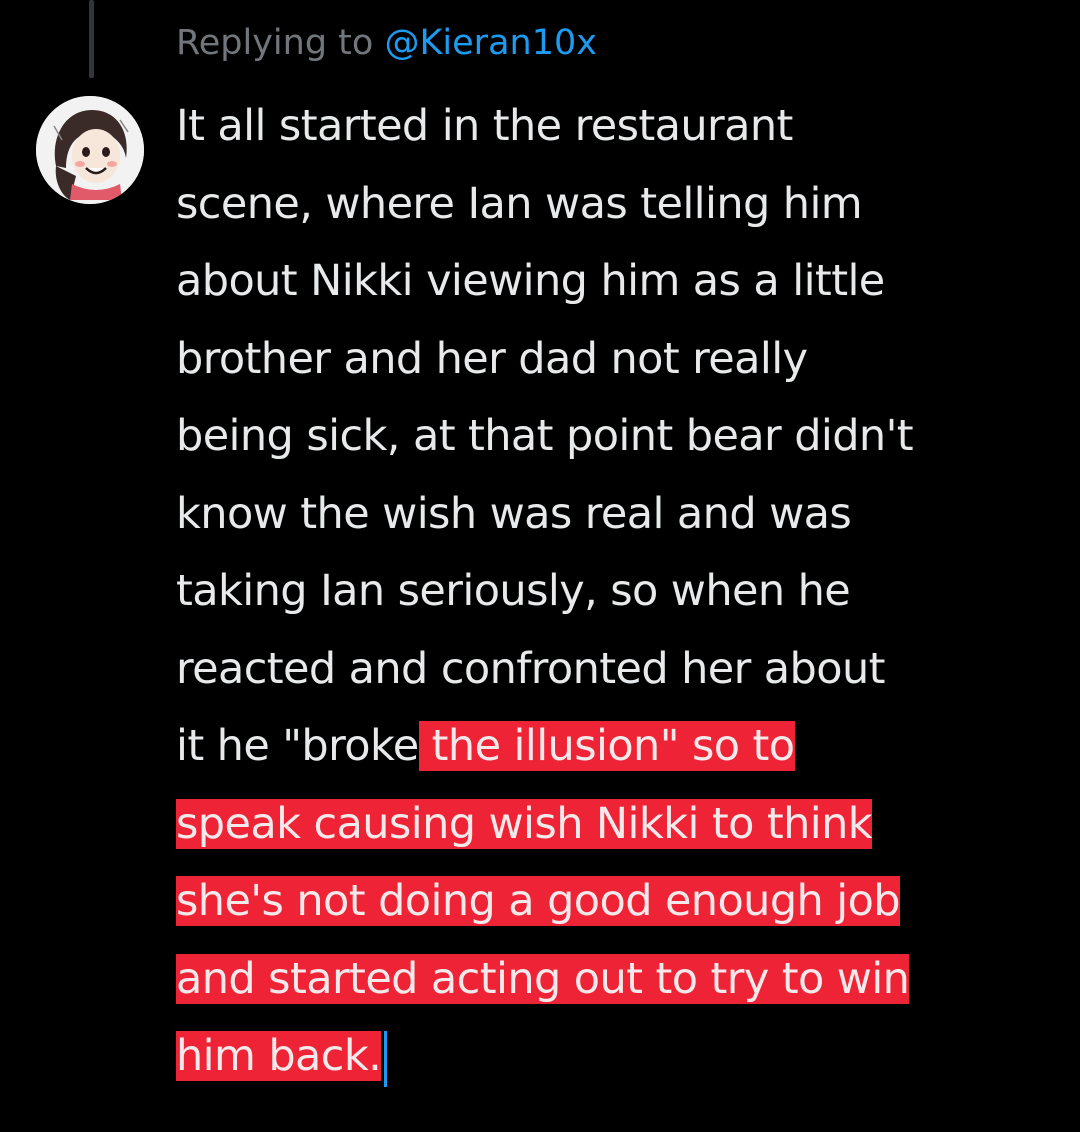  Describe the element at coordinates (386, 1058) in the screenshot. I see `selection-handle` at that location.